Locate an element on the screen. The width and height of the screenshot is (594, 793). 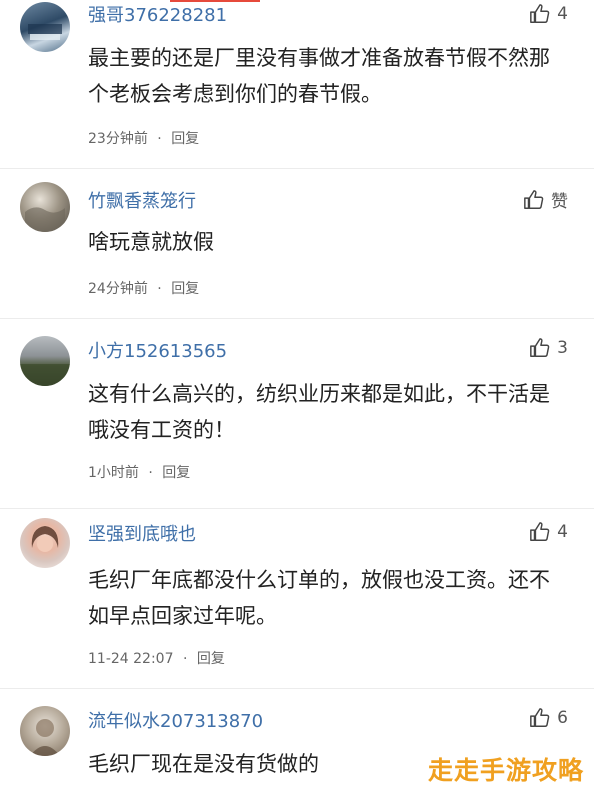
like-count: 6 is located at coordinates (562, 718).